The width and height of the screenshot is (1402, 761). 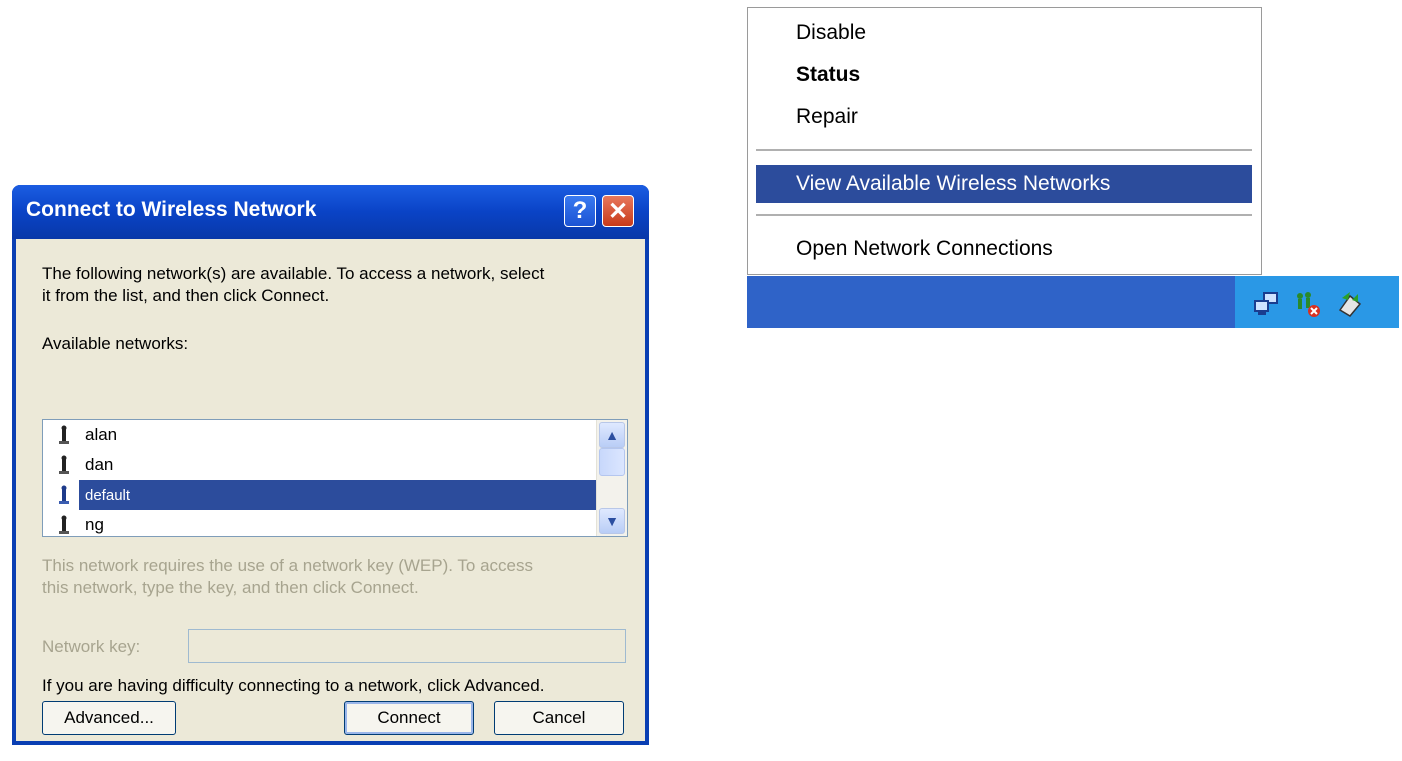 What do you see at coordinates (407, 646) in the screenshot?
I see `network-key-input` at bounding box center [407, 646].